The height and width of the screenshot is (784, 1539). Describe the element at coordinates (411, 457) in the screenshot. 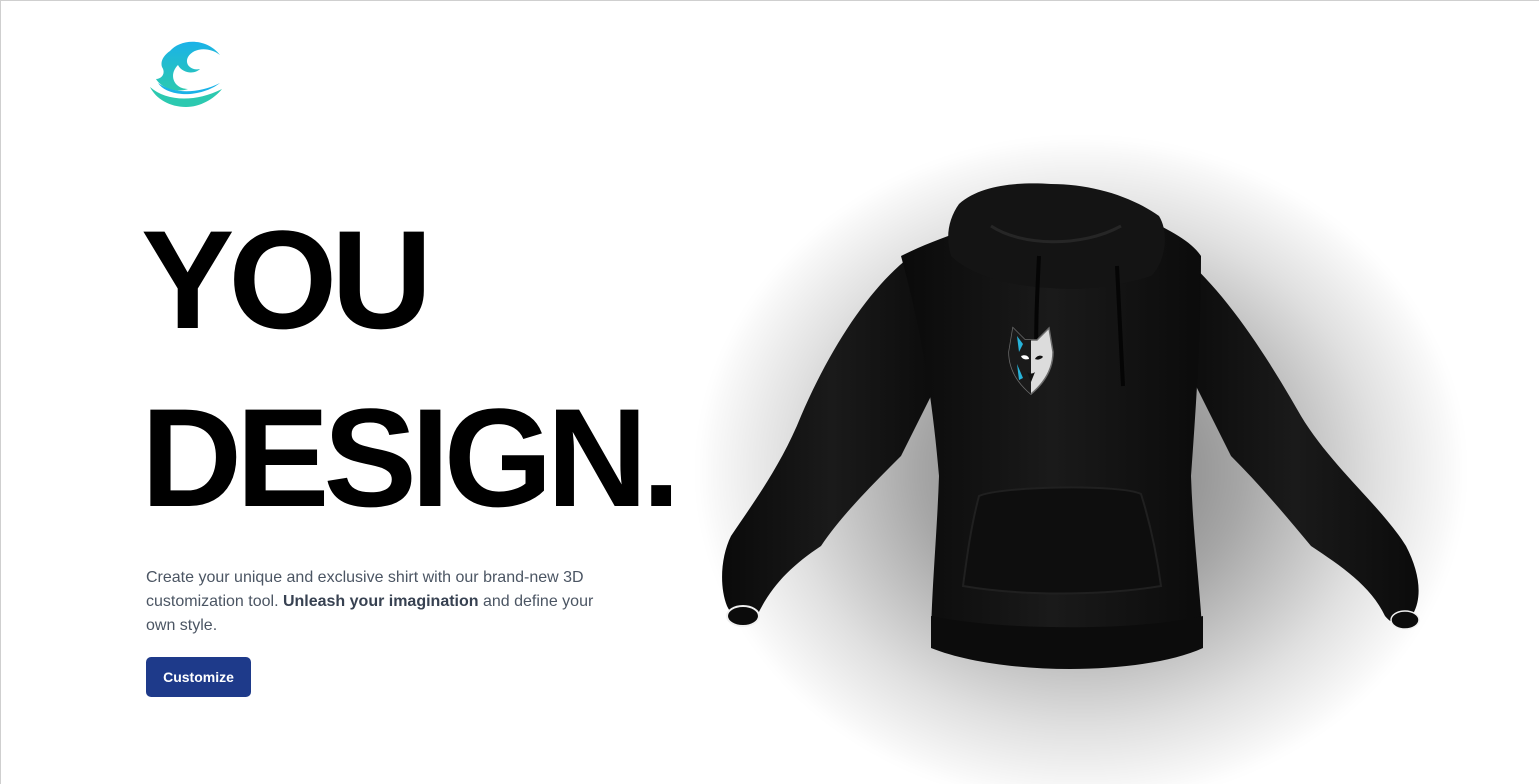

I see `headline-line-2: DESIGN.` at that location.